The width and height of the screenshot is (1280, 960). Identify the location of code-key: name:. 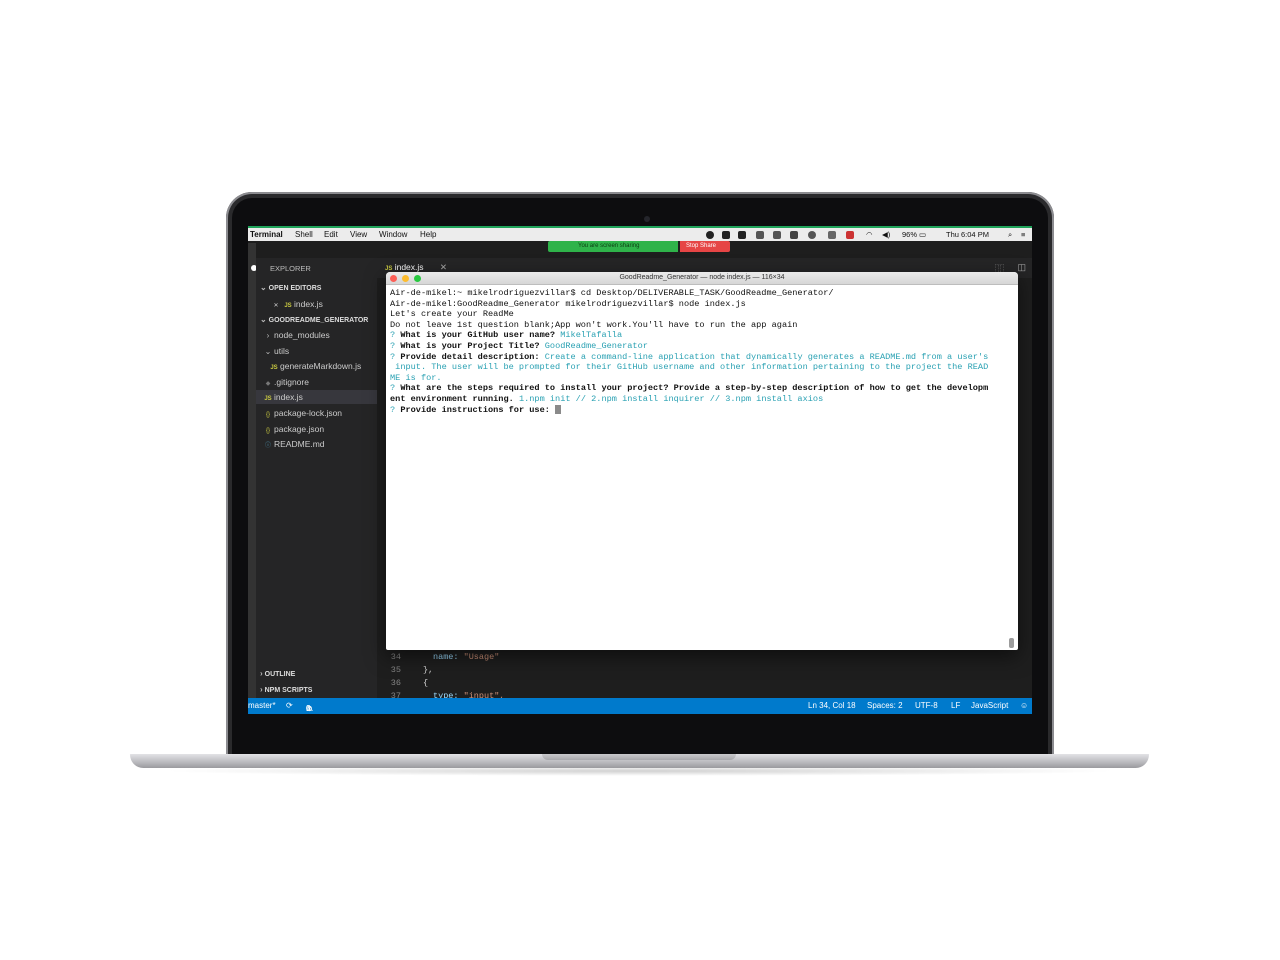
(448, 657).